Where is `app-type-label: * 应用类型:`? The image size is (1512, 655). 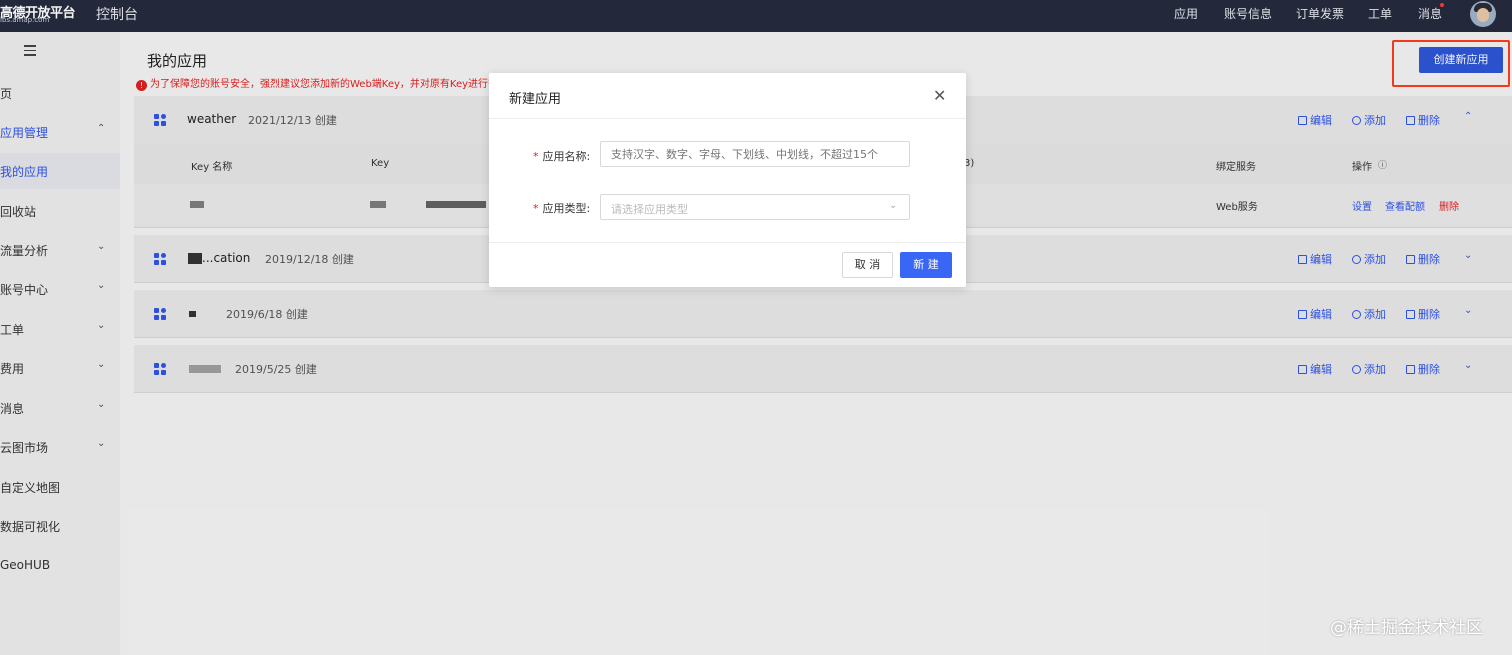
app-type-label: * 应用类型: is located at coordinates (561, 208).